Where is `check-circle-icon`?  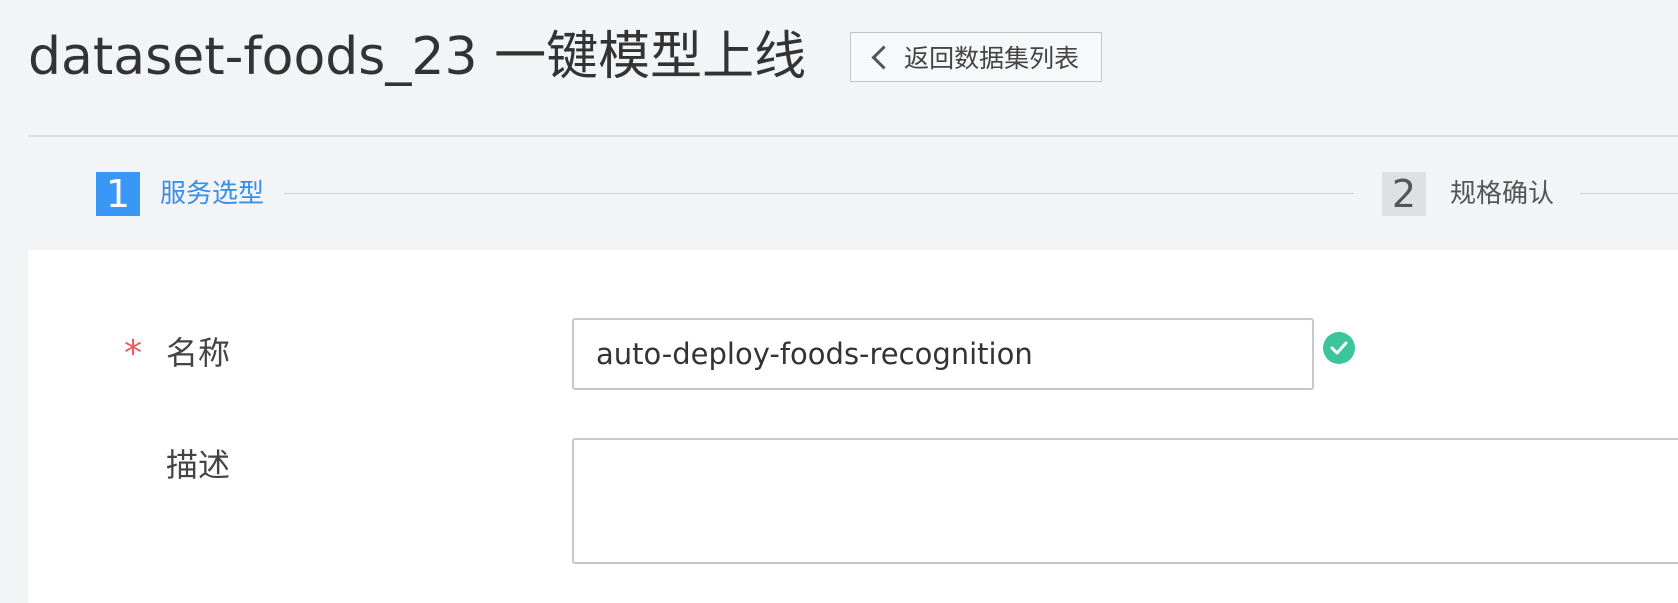
check-circle-icon is located at coordinates (1339, 348).